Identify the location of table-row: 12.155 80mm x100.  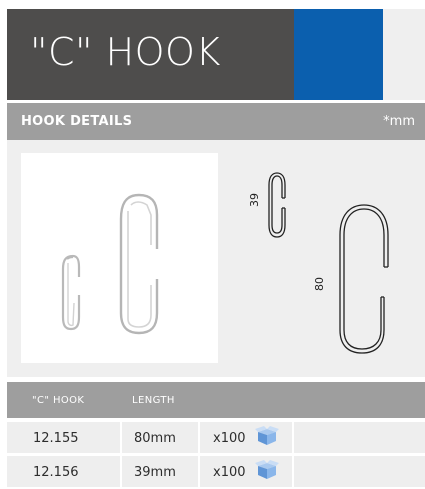
(216, 437).